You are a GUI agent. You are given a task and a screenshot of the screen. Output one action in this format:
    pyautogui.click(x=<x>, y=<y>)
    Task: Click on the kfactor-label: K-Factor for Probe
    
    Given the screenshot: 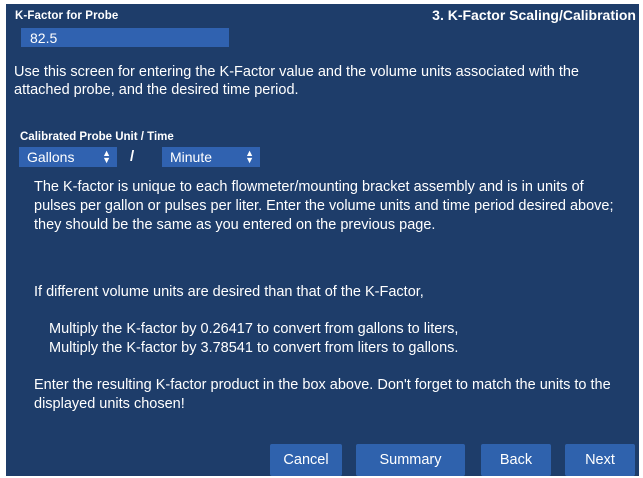 What is the action you would take?
    pyautogui.click(x=67, y=16)
    